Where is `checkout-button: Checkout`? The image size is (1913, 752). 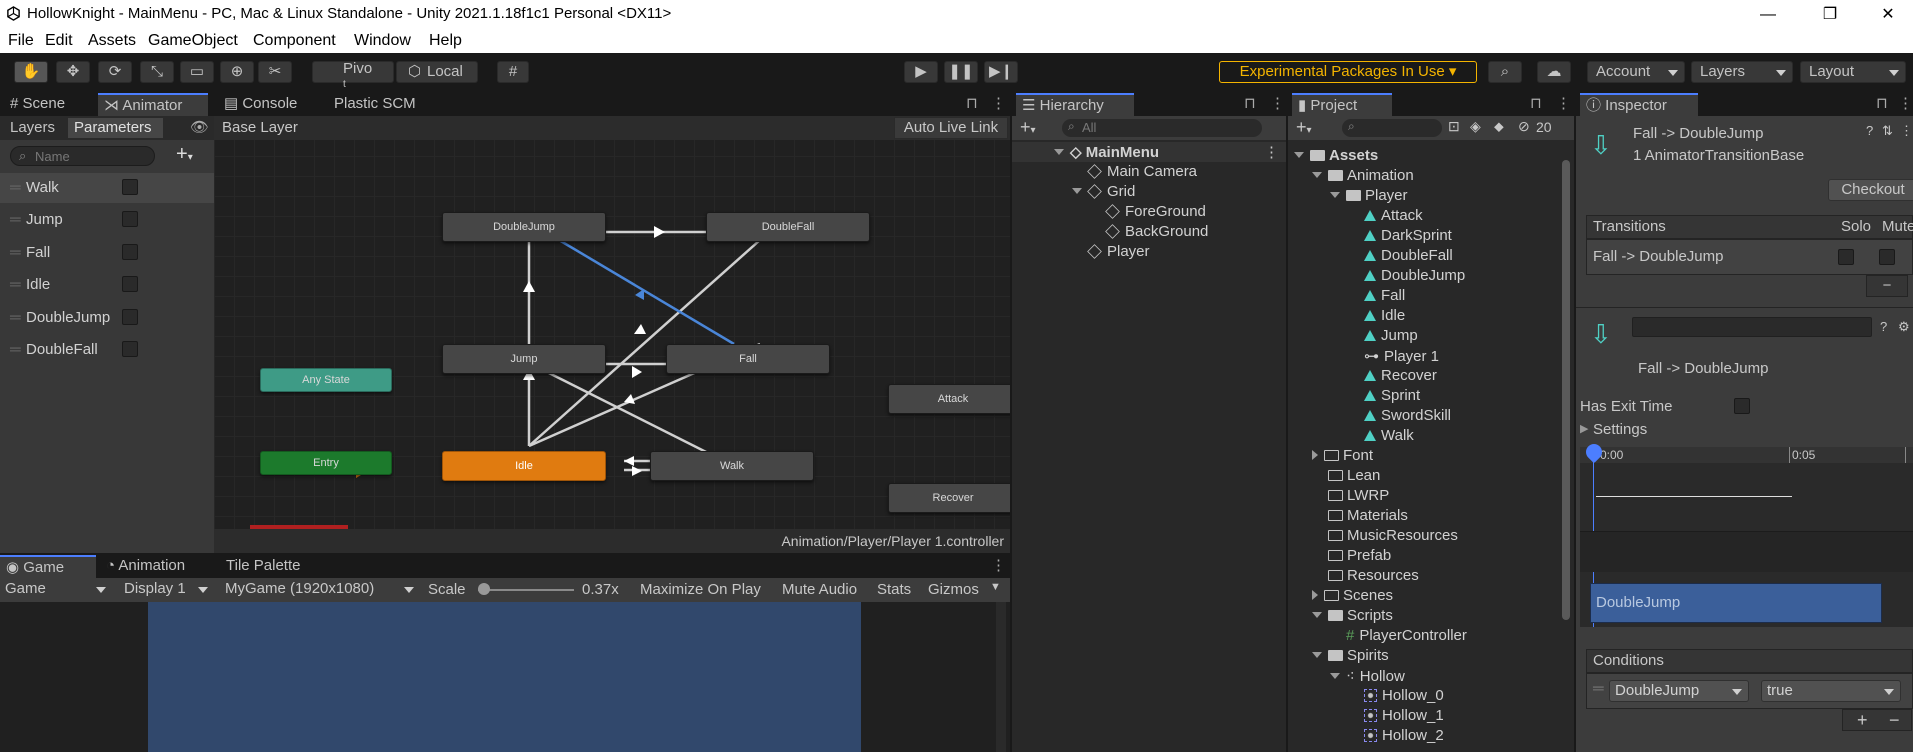
checkout-button: Checkout is located at coordinates (1870, 190).